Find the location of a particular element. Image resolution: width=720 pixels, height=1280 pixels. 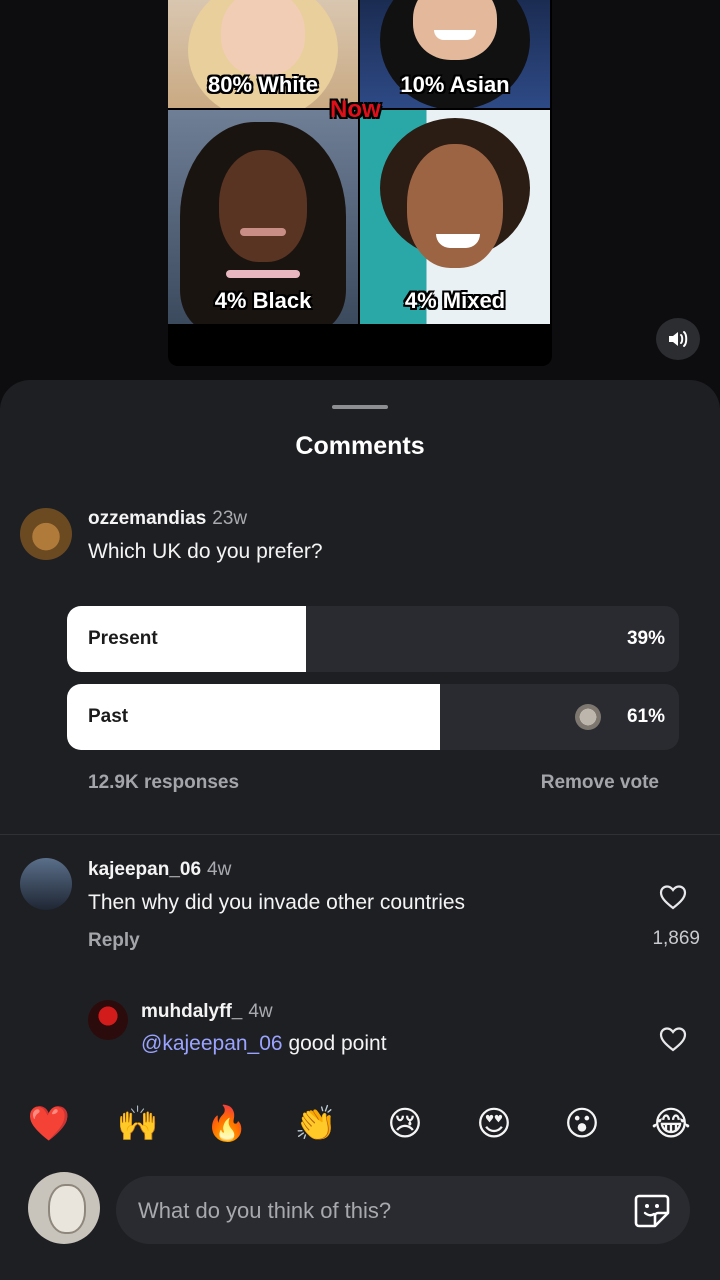

mention-link: @kajeepan_06 is located at coordinates (212, 1043).